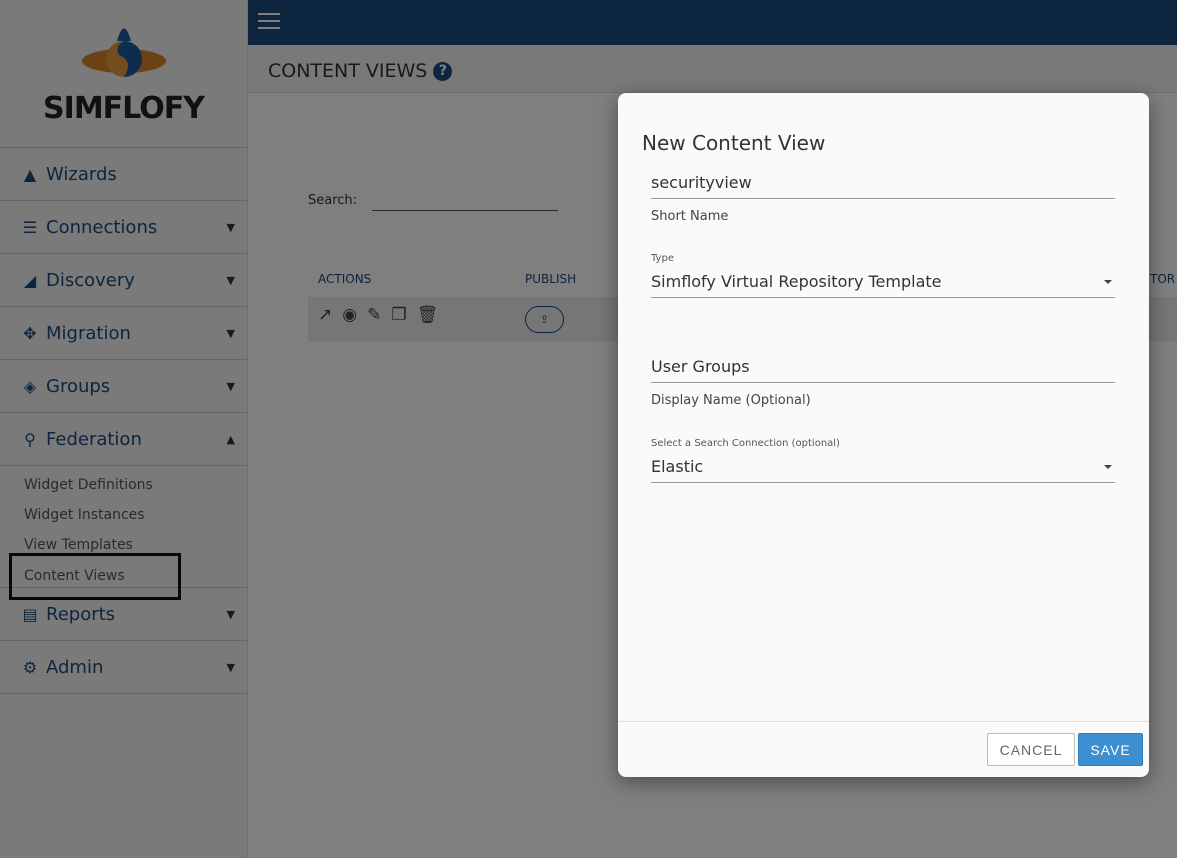 The image size is (1177, 858). I want to click on display-name-input: User Groups, so click(883, 367).